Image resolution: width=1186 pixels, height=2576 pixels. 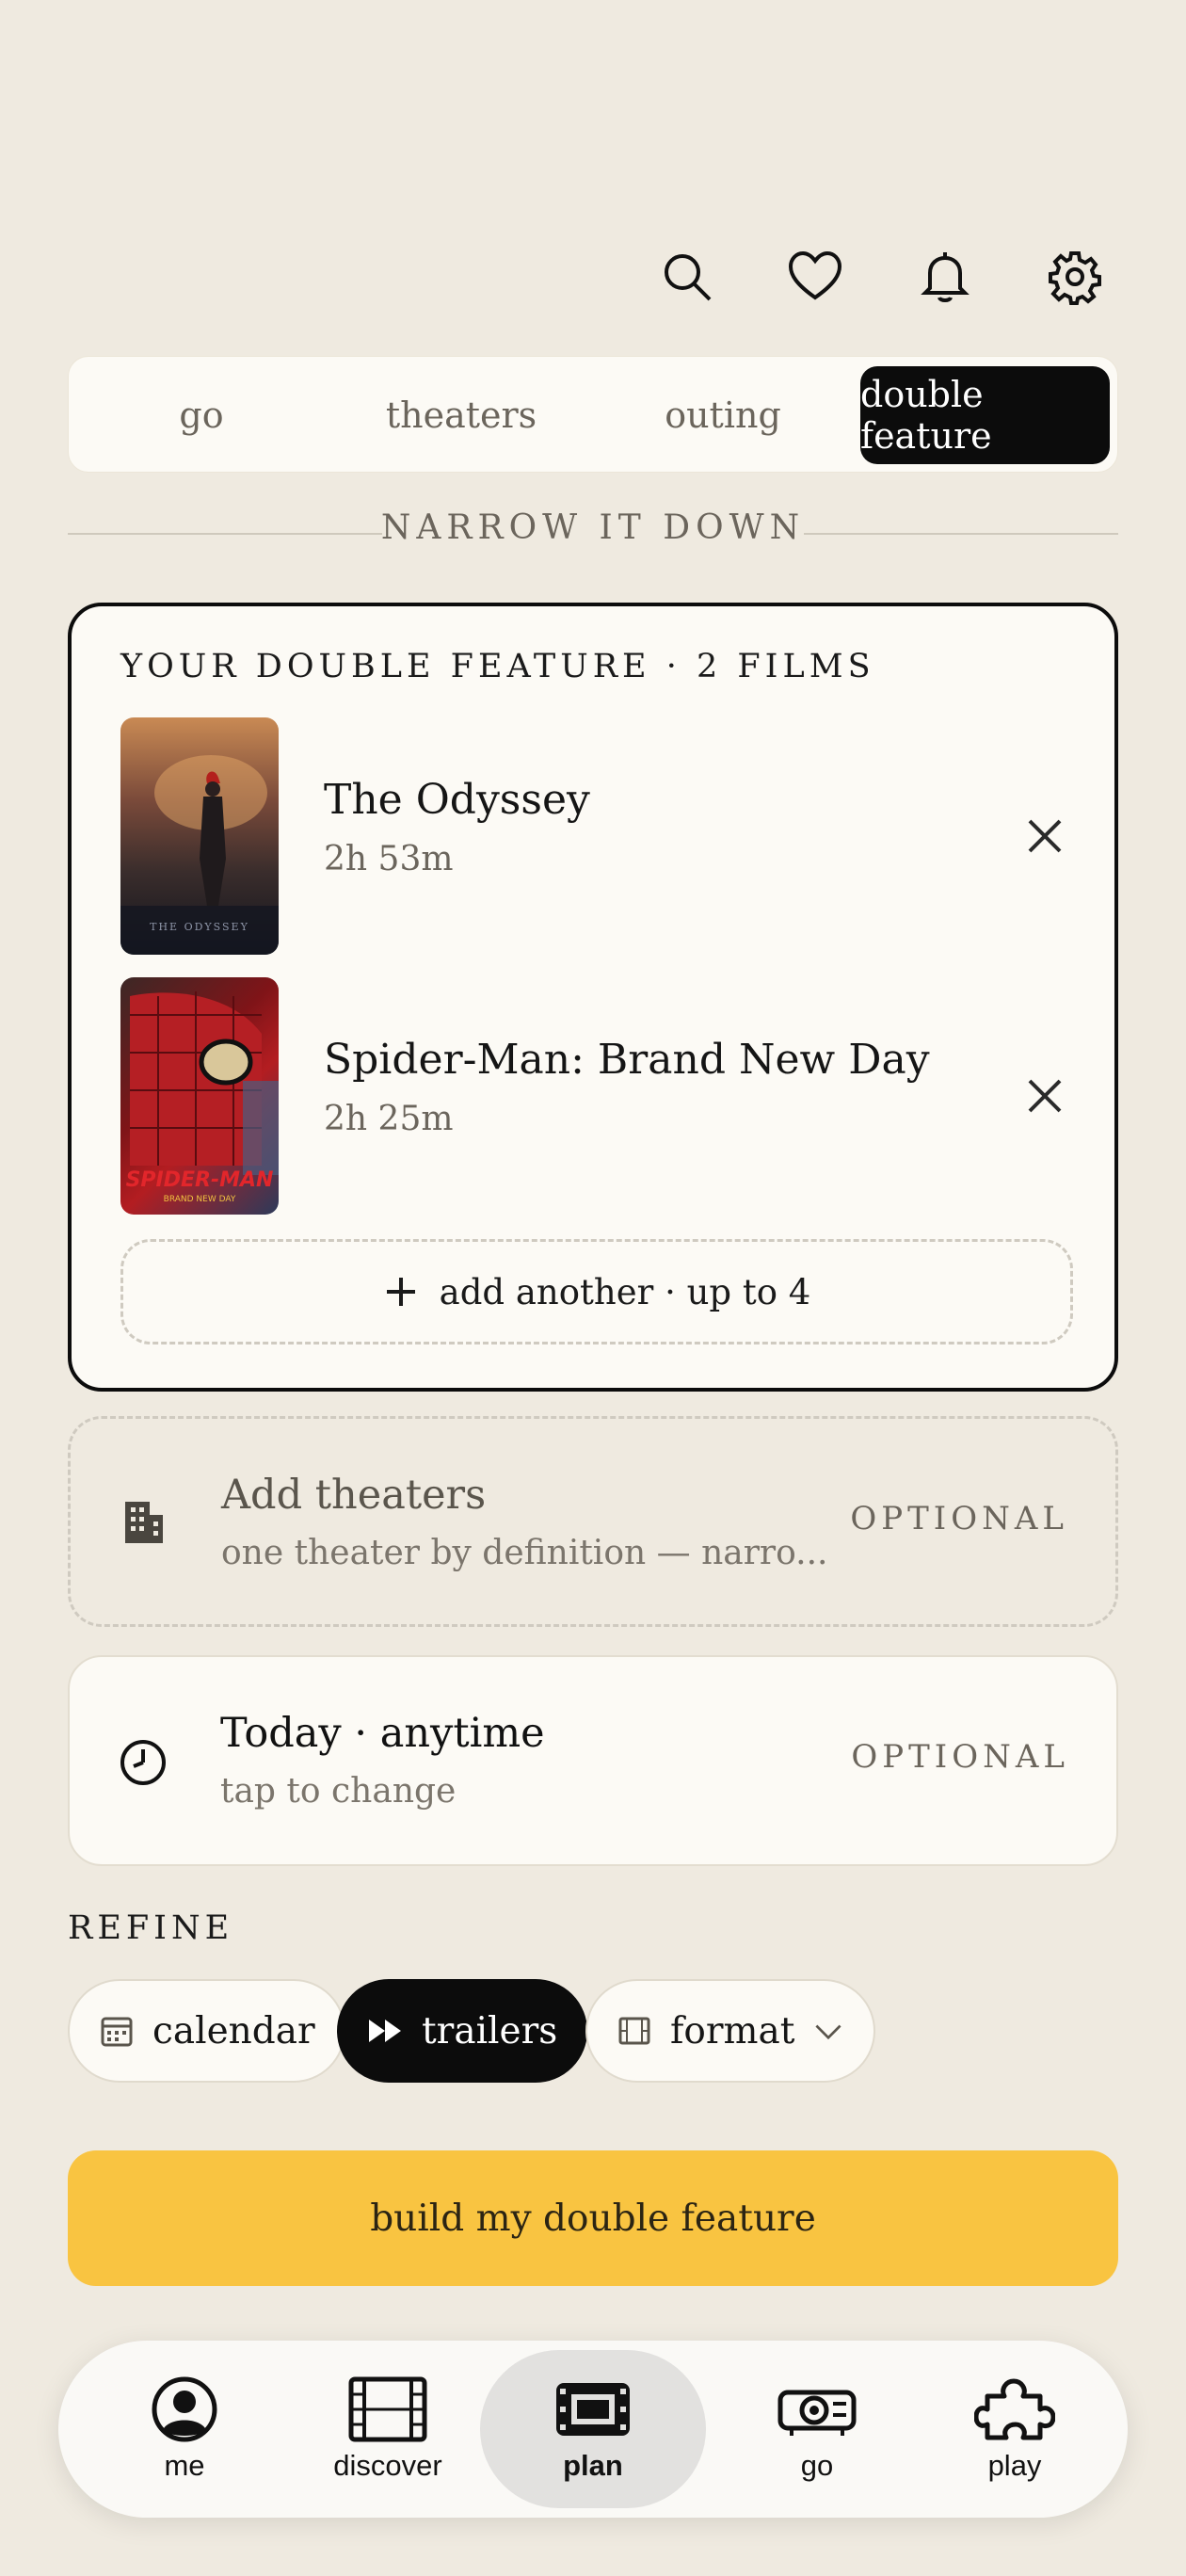 I want to click on option-title: Today · anytime, so click(x=382, y=1733).